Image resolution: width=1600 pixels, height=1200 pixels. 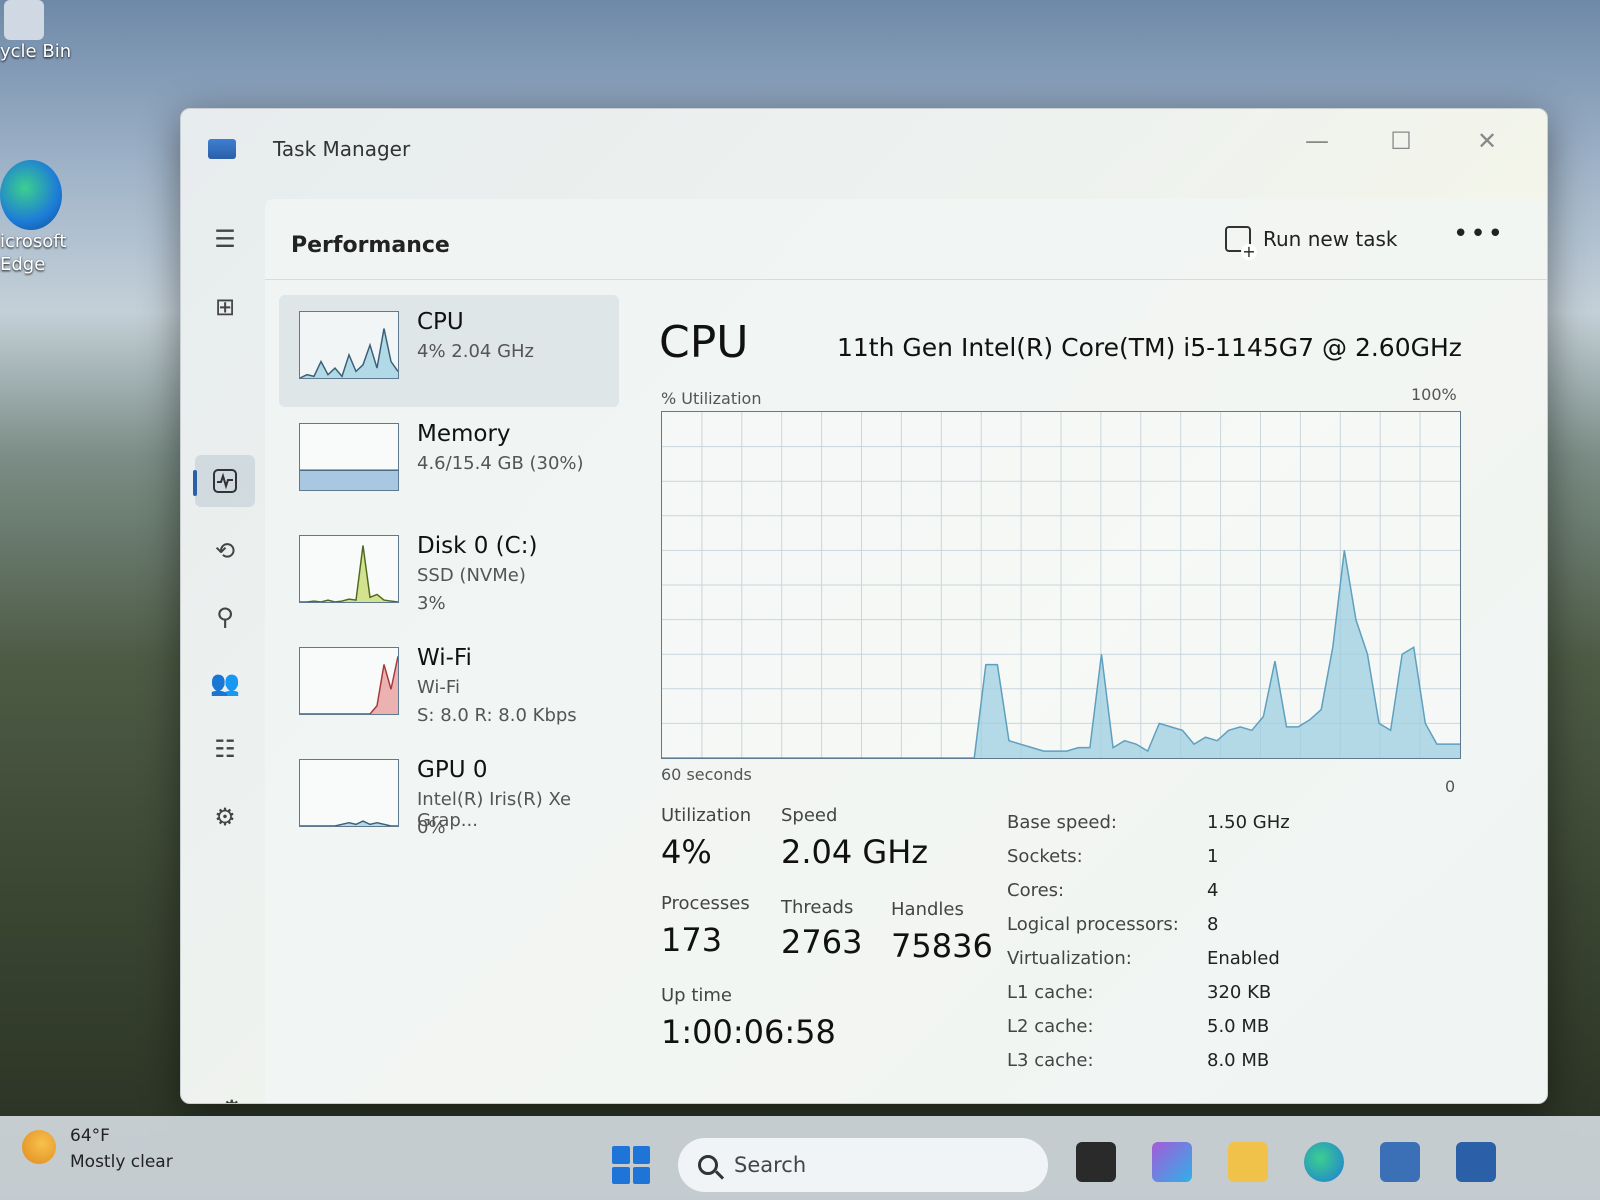 I want to click on resource-sub2: 3%, so click(x=431, y=603).